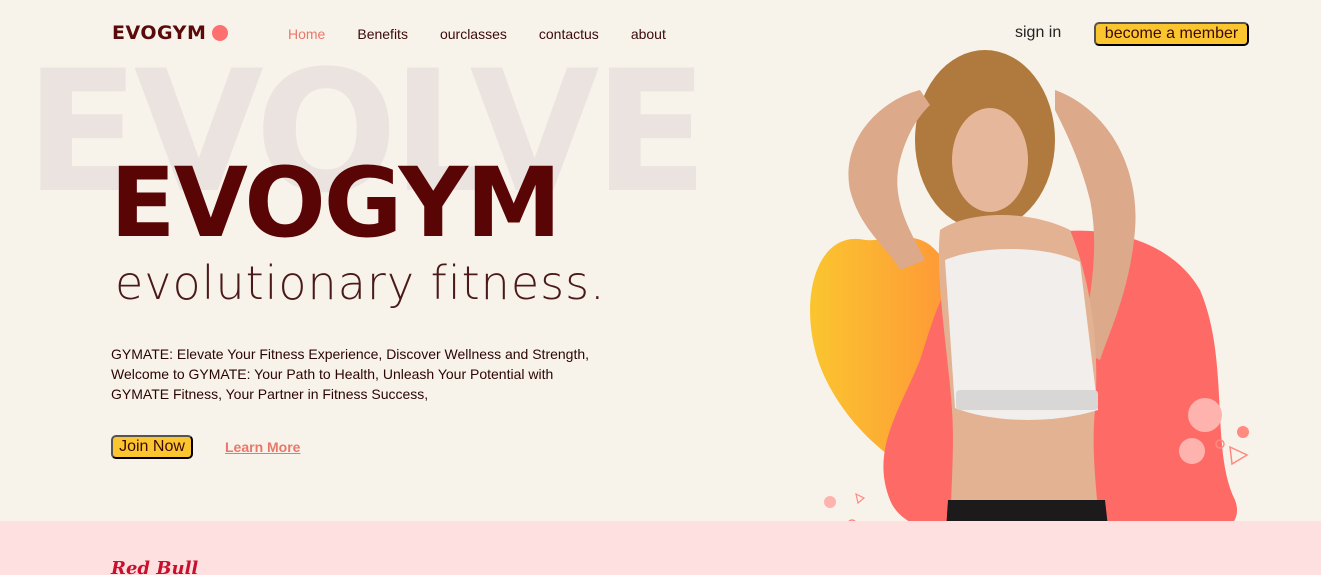 The image size is (1321, 575). I want to click on person-face-shape, so click(990, 160).